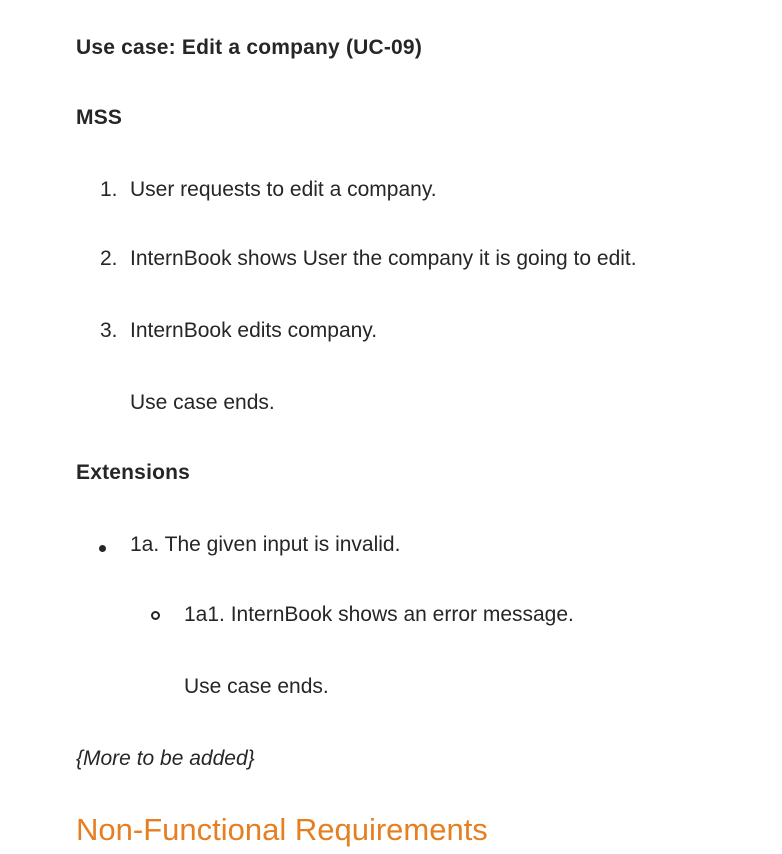 Image resolution: width=782 pixels, height=854 pixels. Describe the element at coordinates (254, 330) in the screenshot. I see `mss-step-text: InternBook edits company.` at that location.